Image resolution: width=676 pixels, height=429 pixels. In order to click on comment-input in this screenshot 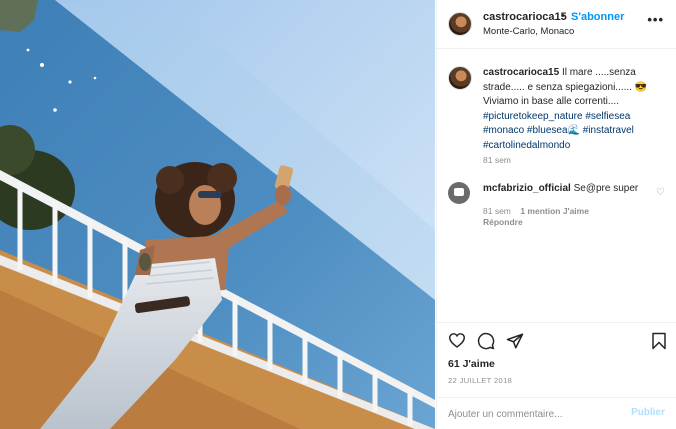, I will do `click(533, 414)`.